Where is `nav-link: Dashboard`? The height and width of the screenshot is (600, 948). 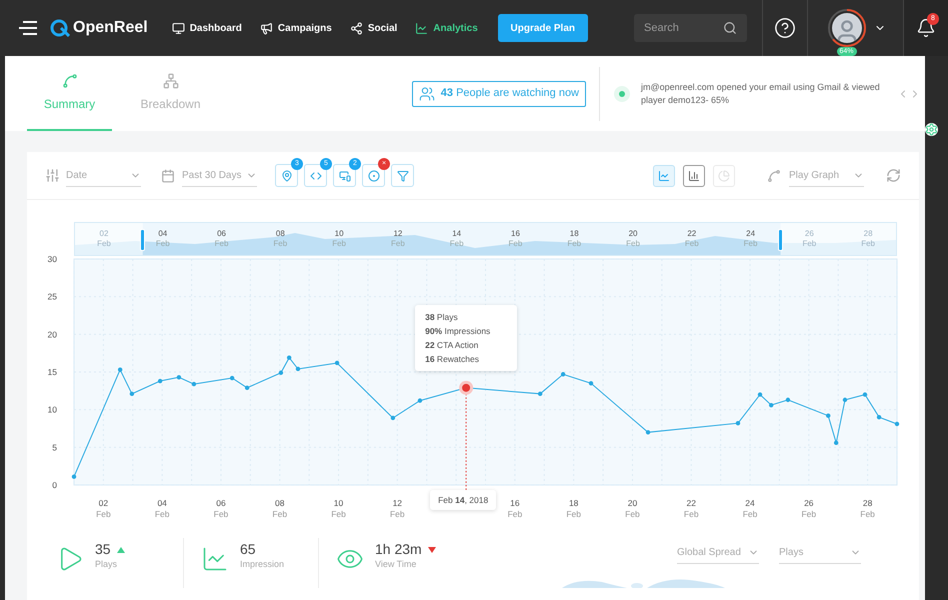
nav-link: Dashboard is located at coordinates (207, 28).